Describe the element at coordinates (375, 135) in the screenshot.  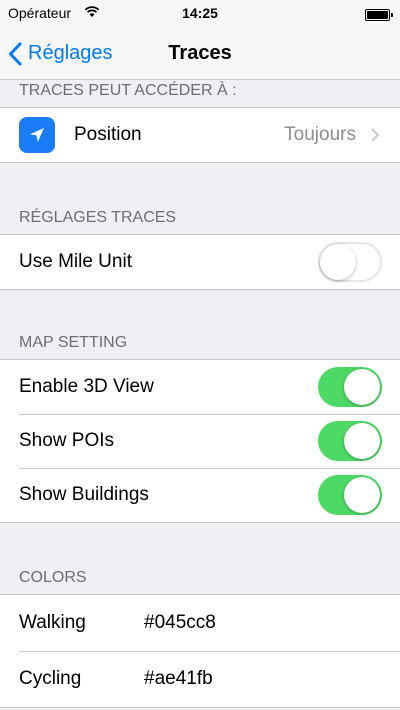
I see `chevron-right-icon` at that location.